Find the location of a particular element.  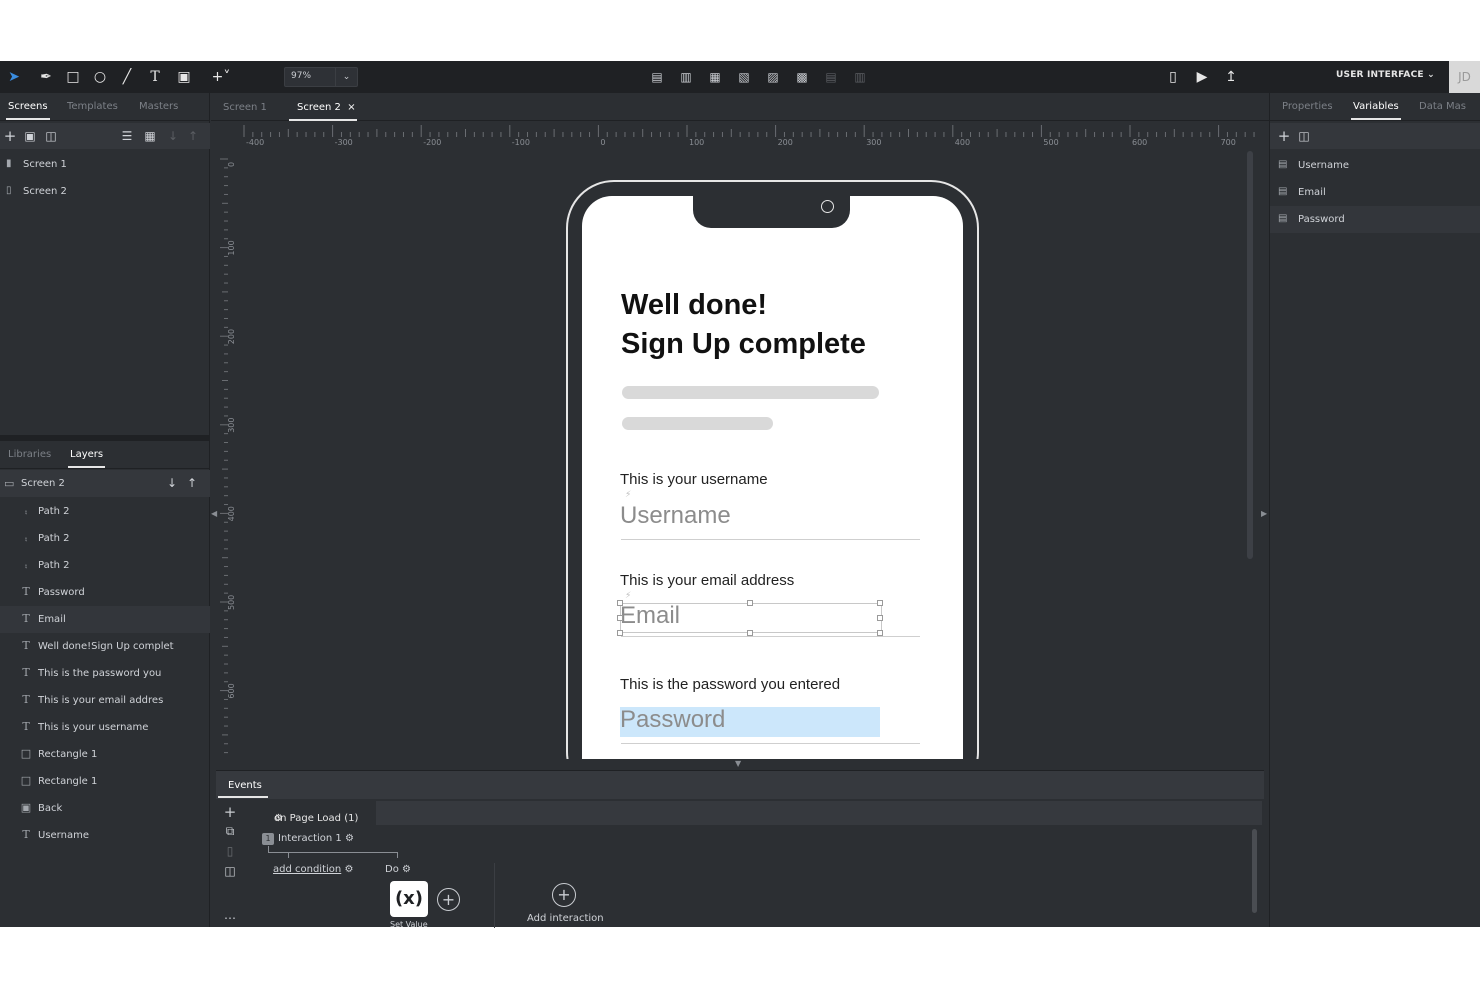

duplicate-icon: ⧉ is located at coordinates (230, 831).